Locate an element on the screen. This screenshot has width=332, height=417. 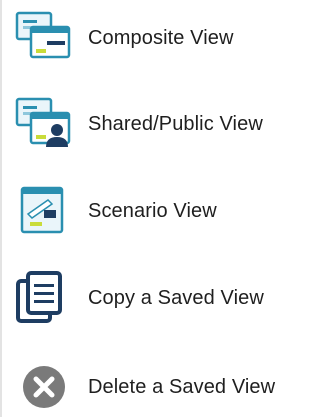
copy-saved-view-label: Copy a Saved View is located at coordinates (176, 298).